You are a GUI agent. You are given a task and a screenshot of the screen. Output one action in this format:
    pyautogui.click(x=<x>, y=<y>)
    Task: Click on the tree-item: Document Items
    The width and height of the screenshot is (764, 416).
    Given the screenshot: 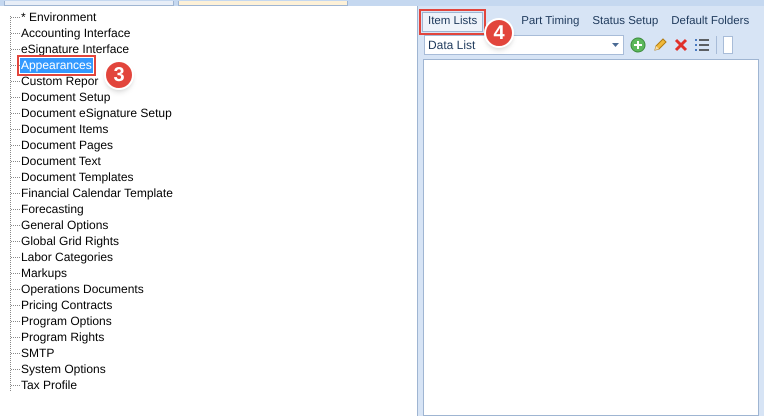 What is the action you would take?
    pyautogui.click(x=65, y=129)
    